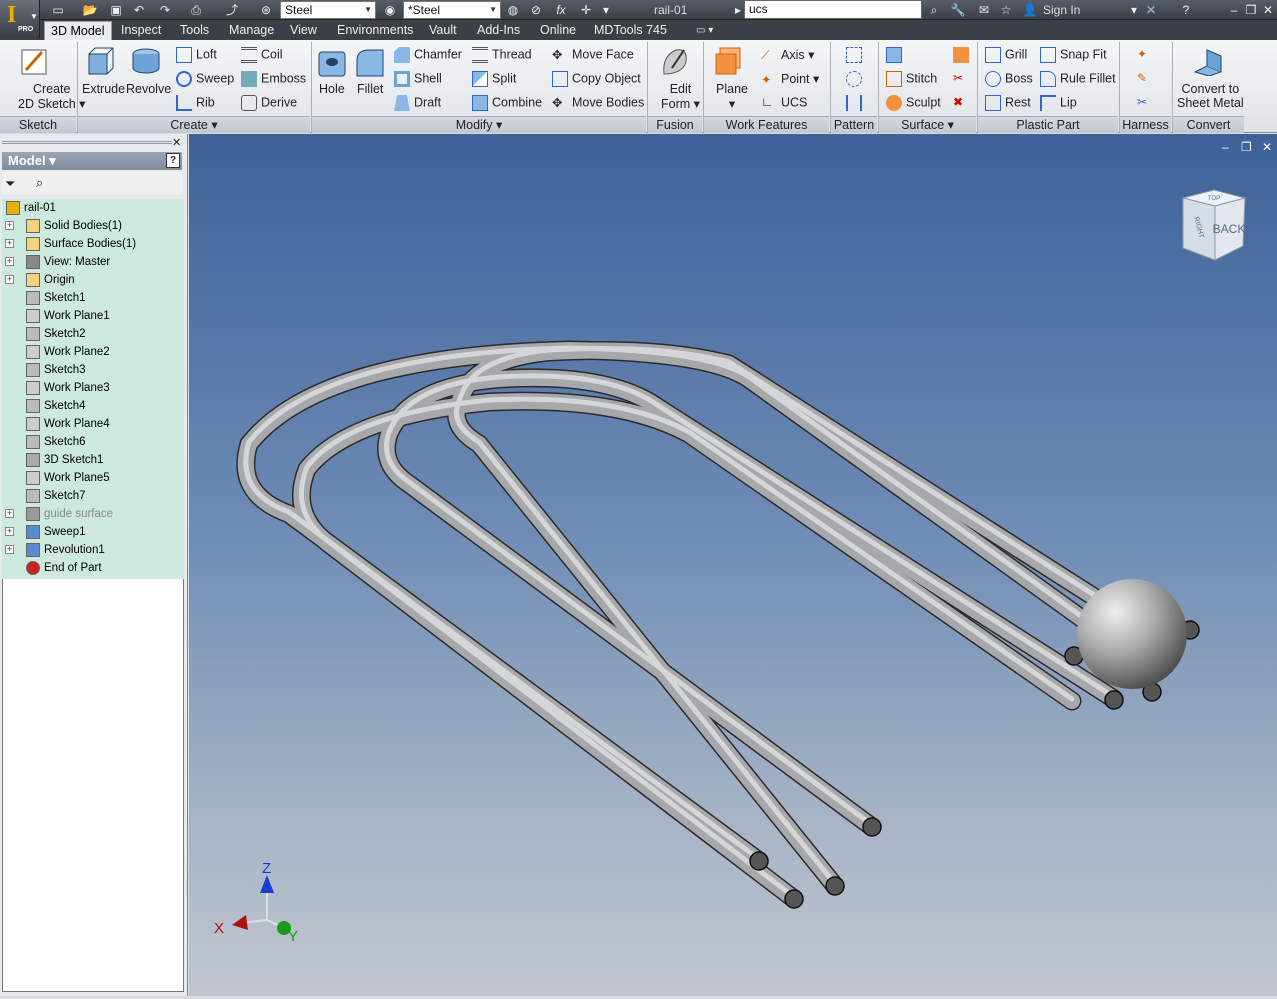 Image resolution: width=1277 pixels, height=999 pixels. What do you see at coordinates (732, 96) in the screenshot?
I see `plane-button: Plane ▾` at bounding box center [732, 96].